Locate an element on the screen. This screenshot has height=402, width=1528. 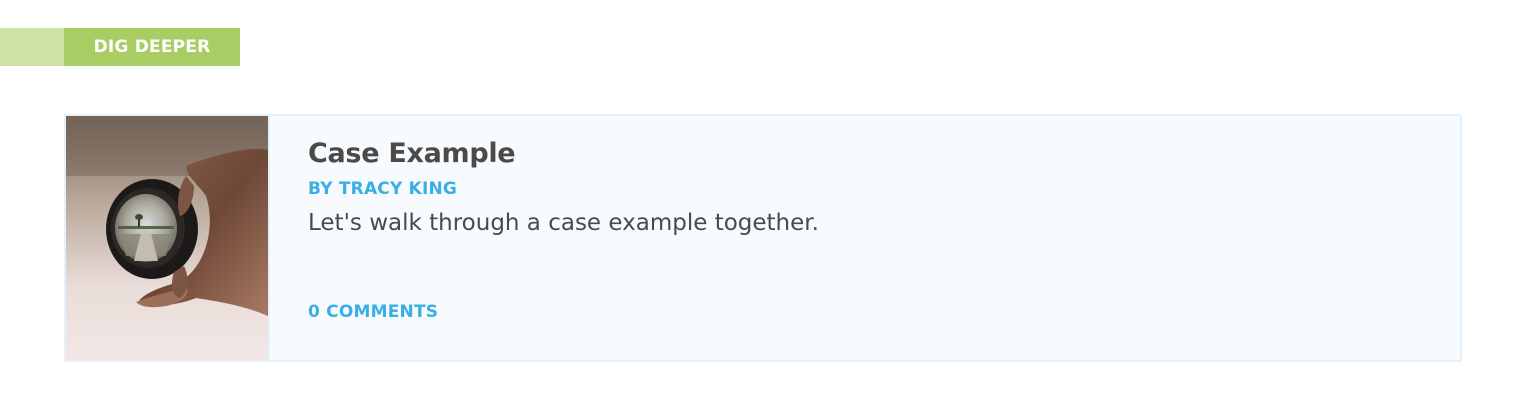
lens-in-hand-image is located at coordinates (167, 238).